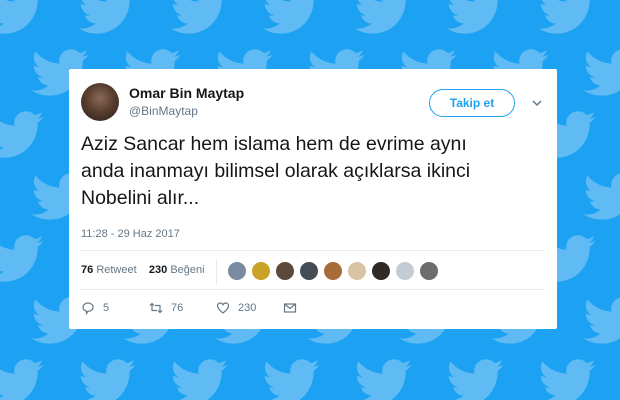 This screenshot has height=400, width=620. Describe the element at coordinates (163, 111) in the screenshot. I see `user-handle: @BinMaytap` at that location.